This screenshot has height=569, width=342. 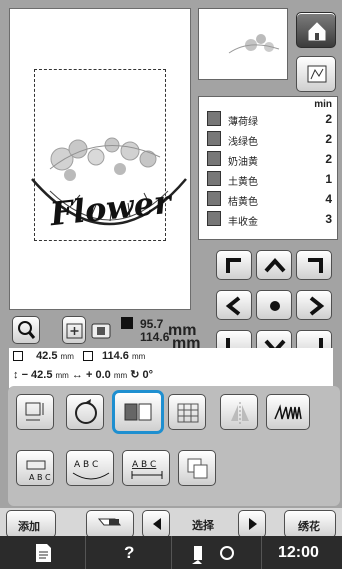 I want to click on home-button, so click(x=316, y=30).